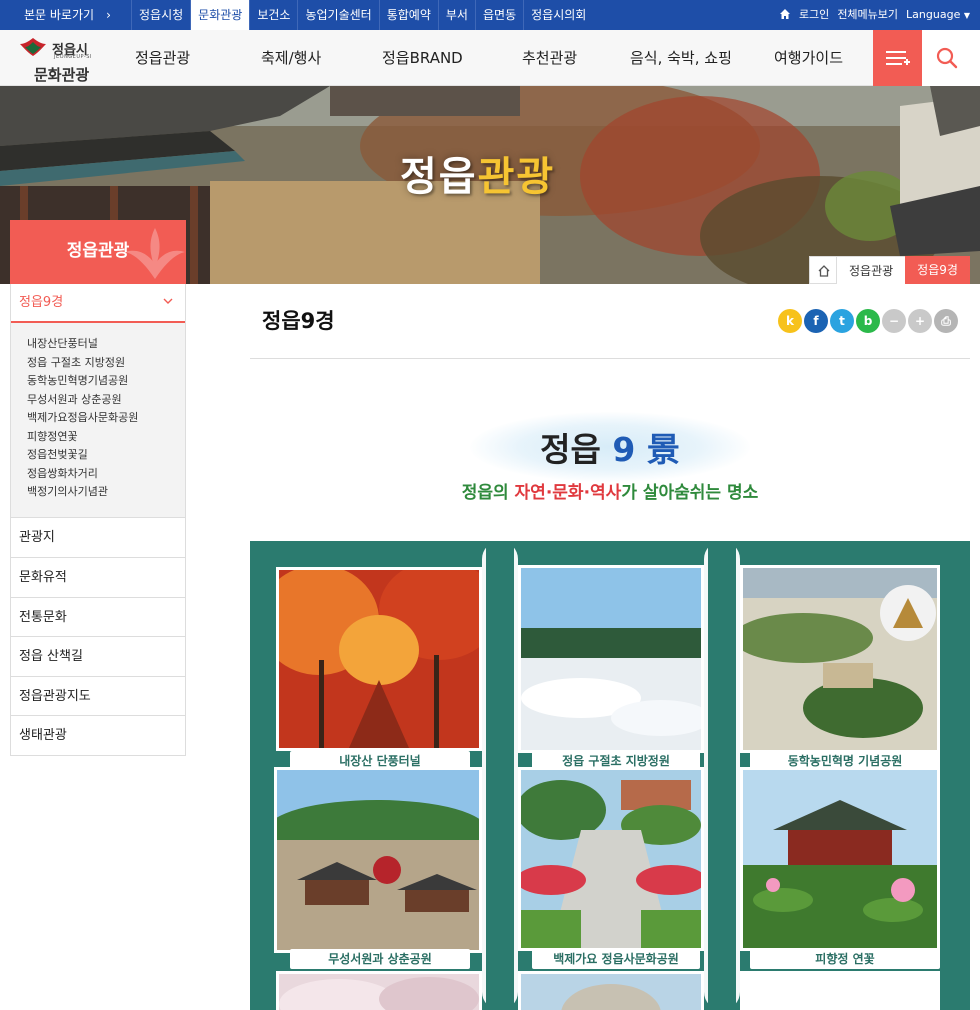  I want to click on city-emblem-icon, so click(33, 47).